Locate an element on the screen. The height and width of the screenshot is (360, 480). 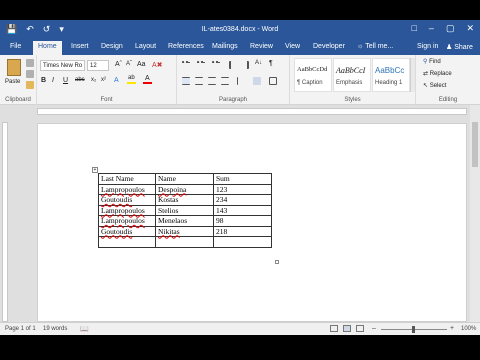
paste-button: Paste is located at coordinates (12, 82).